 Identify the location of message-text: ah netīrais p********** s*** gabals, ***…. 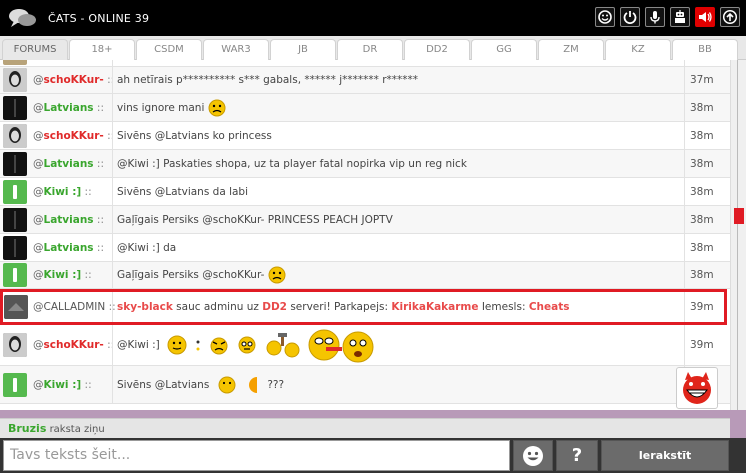
(268, 80).